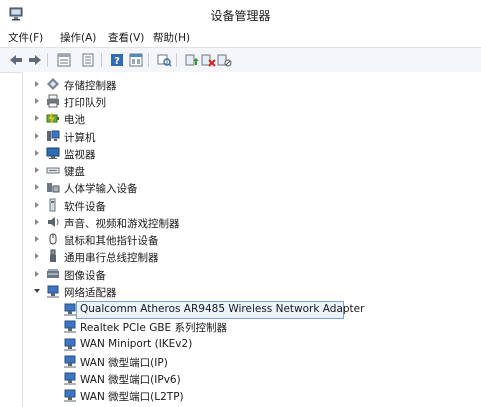 The image size is (481, 407). What do you see at coordinates (250, 326) in the screenshot?
I see `network-adapter-realtek: Realtek PCIe GBE 系列控制器` at bounding box center [250, 326].